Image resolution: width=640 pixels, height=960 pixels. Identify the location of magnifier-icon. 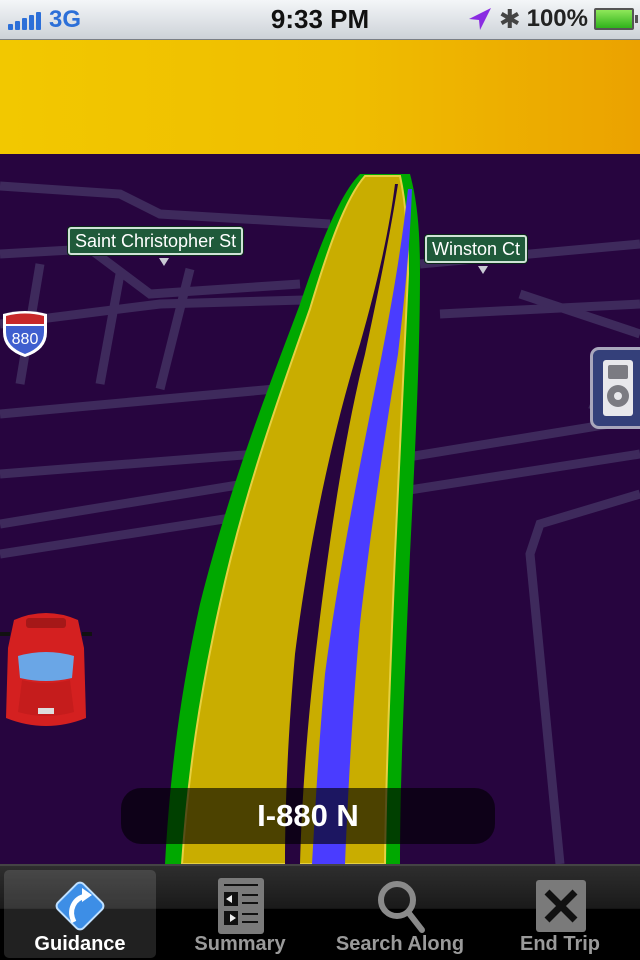
(401, 907).